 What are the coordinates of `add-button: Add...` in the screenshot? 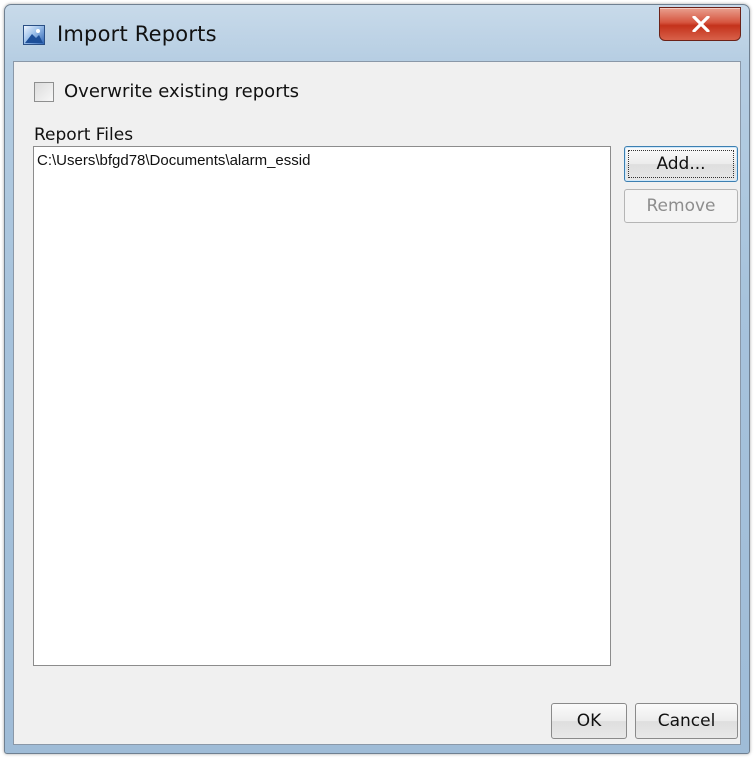 It's located at (681, 164).